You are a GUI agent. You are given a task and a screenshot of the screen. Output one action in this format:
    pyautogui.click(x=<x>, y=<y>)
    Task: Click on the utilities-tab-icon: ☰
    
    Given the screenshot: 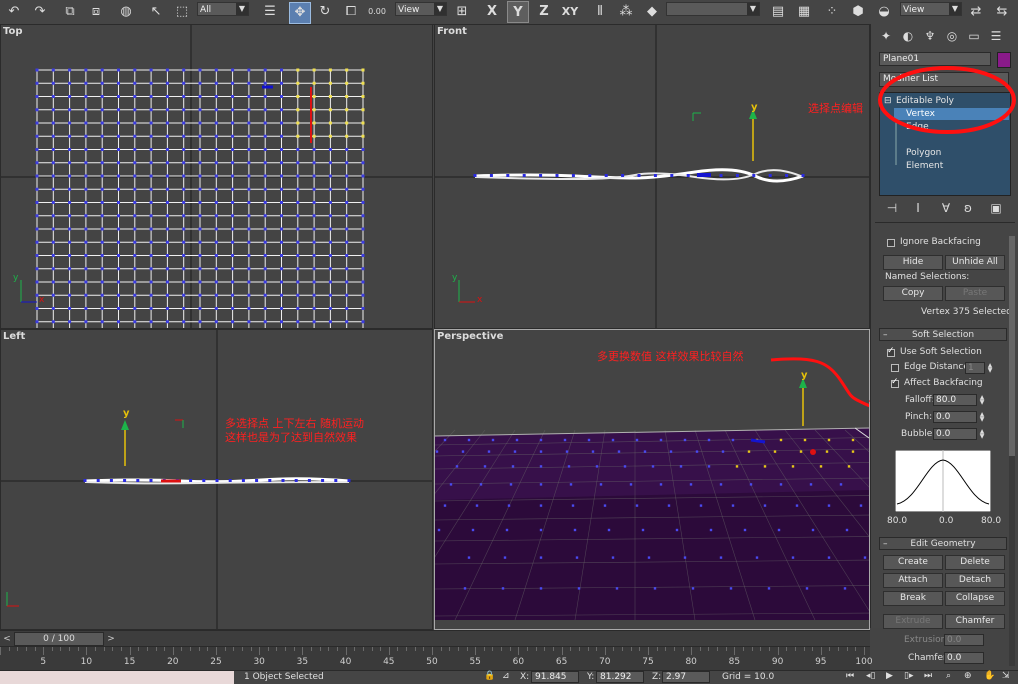 What is the action you would take?
    pyautogui.click(x=996, y=36)
    